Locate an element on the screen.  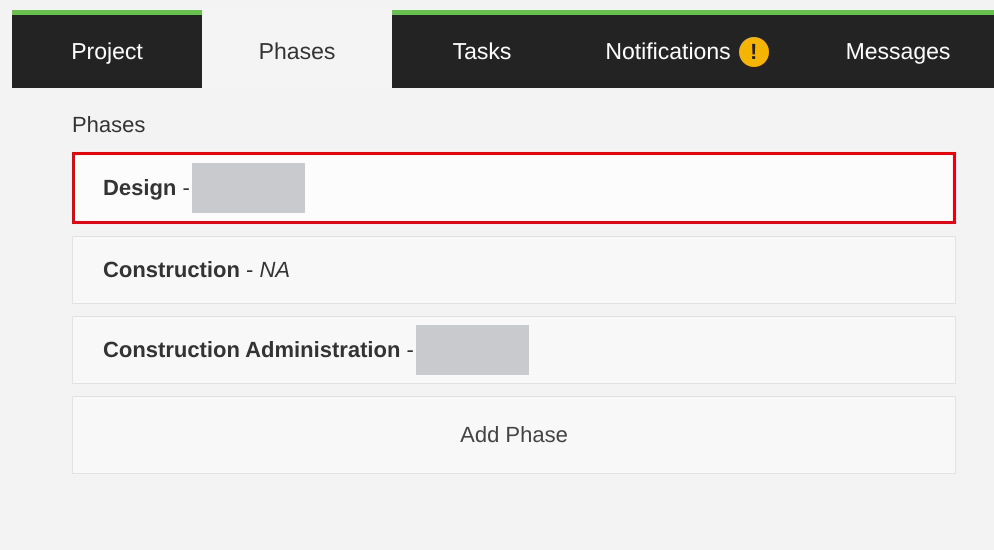
tab: Tasks is located at coordinates (482, 49).